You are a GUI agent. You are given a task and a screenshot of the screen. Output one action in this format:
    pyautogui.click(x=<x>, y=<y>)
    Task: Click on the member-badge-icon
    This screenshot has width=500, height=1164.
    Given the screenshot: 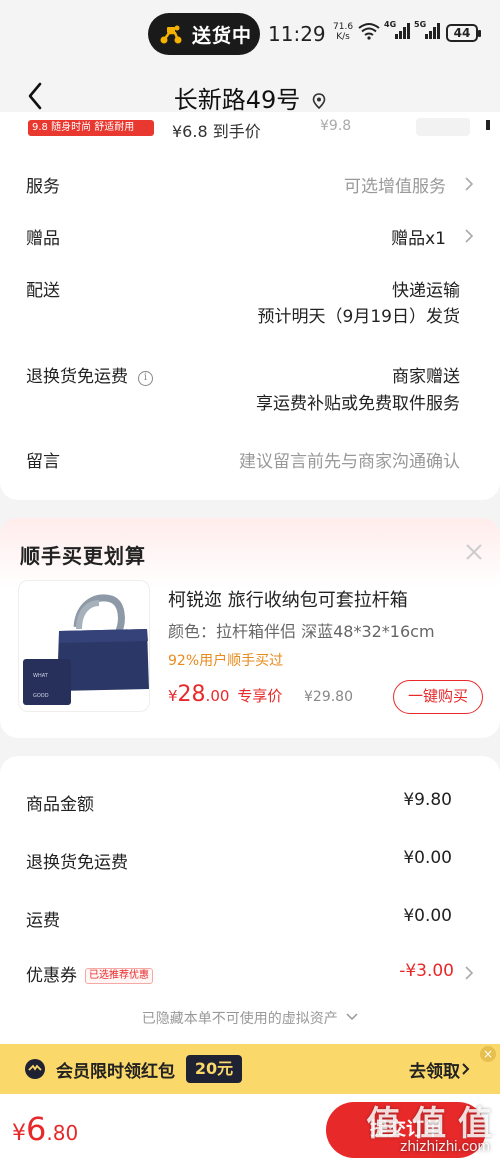 What is the action you would take?
    pyautogui.click(x=35, y=1069)
    